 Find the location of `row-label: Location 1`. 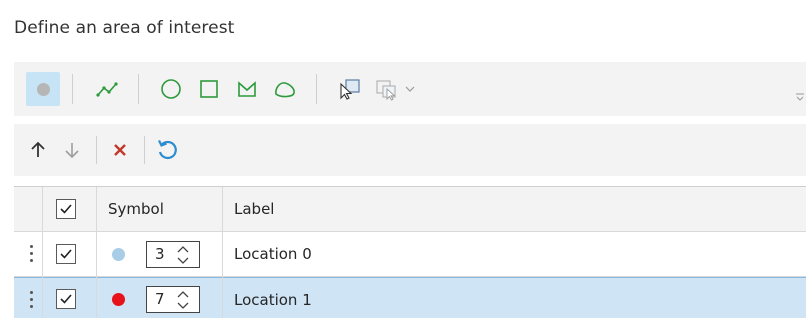

row-label: Location 1 is located at coordinates (273, 300).